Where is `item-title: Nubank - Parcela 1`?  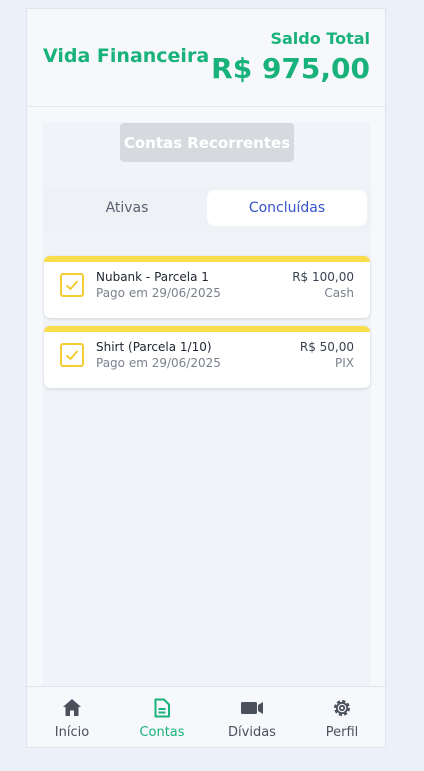 item-title: Nubank - Parcela 1 is located at coordinates (152, 277).